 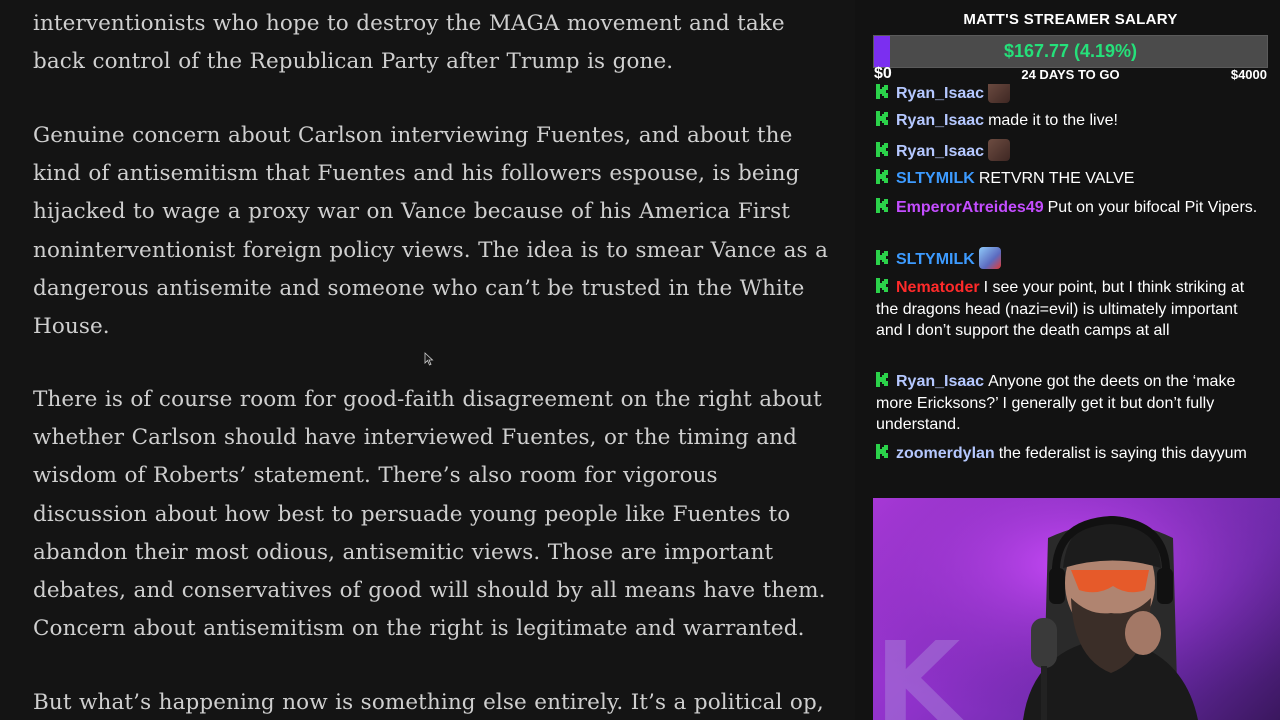 What do you see at coordinates (1067, 259) in the screenshot?
I see `chat-message: SLTYMILK` at bounding box center [1067, 259].